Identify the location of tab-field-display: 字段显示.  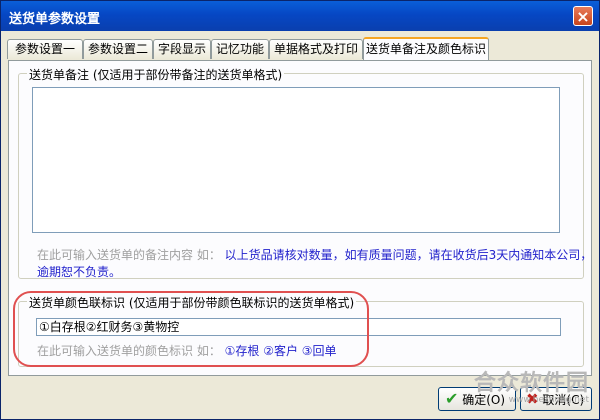
(182, 49).